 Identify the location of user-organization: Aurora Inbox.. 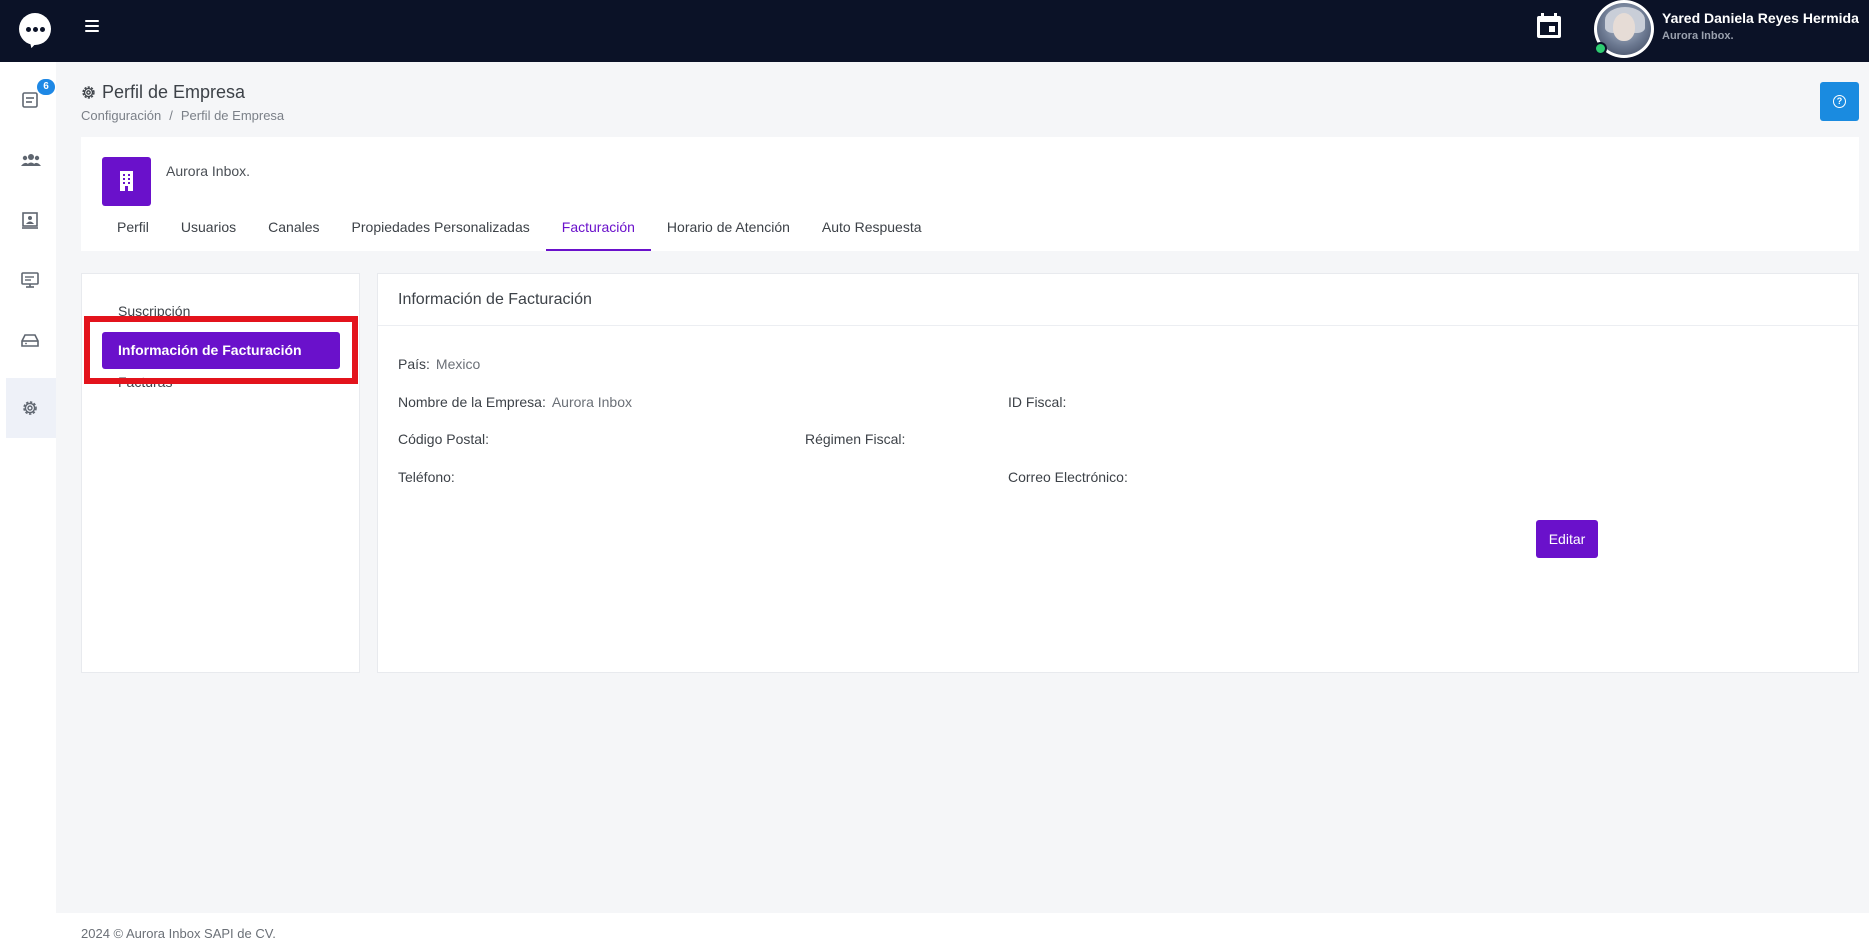
(1698, 36).